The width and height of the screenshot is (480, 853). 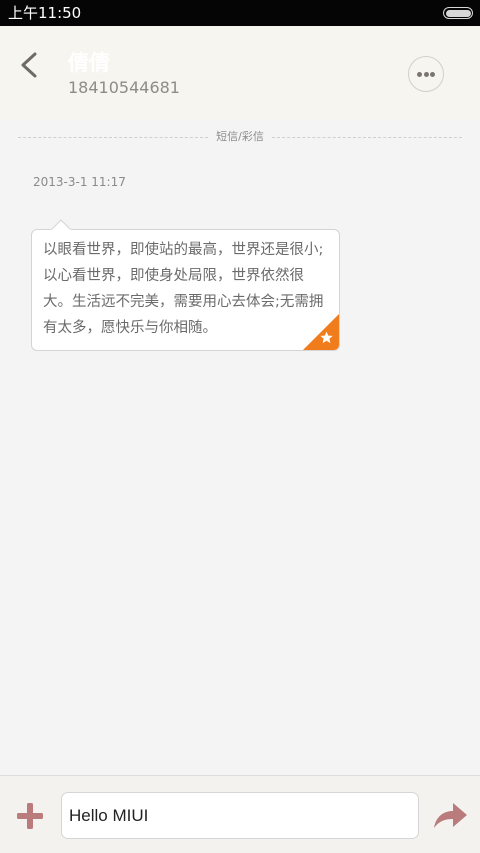 I want to click on message-input, so click(x=240, y=815).